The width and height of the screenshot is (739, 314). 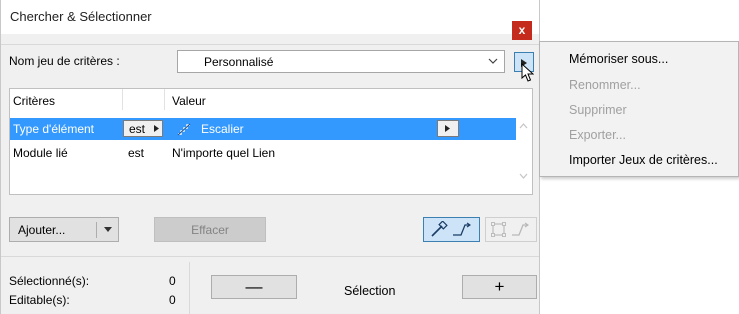 I want to click on operator-button: est, so click(x=143, y=128).